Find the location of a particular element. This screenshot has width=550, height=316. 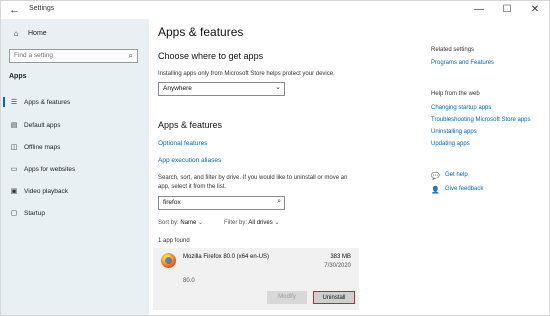

sort-dropdown: Sort by: Name ⌄ is located at coordinates (180, 222).